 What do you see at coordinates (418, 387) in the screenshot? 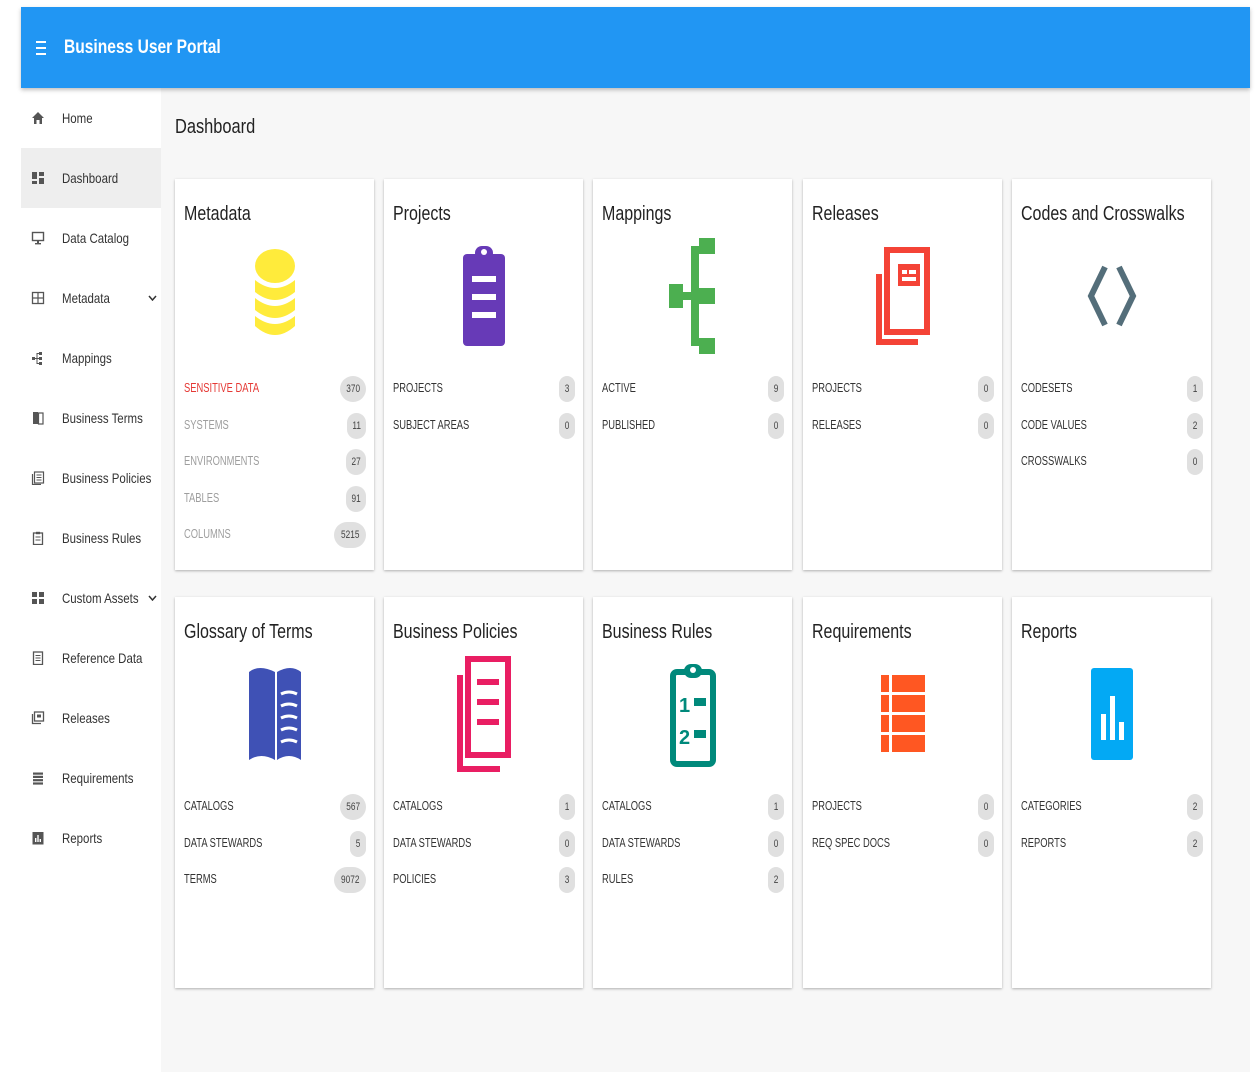
I see `stat-label: PROJECTS` at bounding box center [418, 387].